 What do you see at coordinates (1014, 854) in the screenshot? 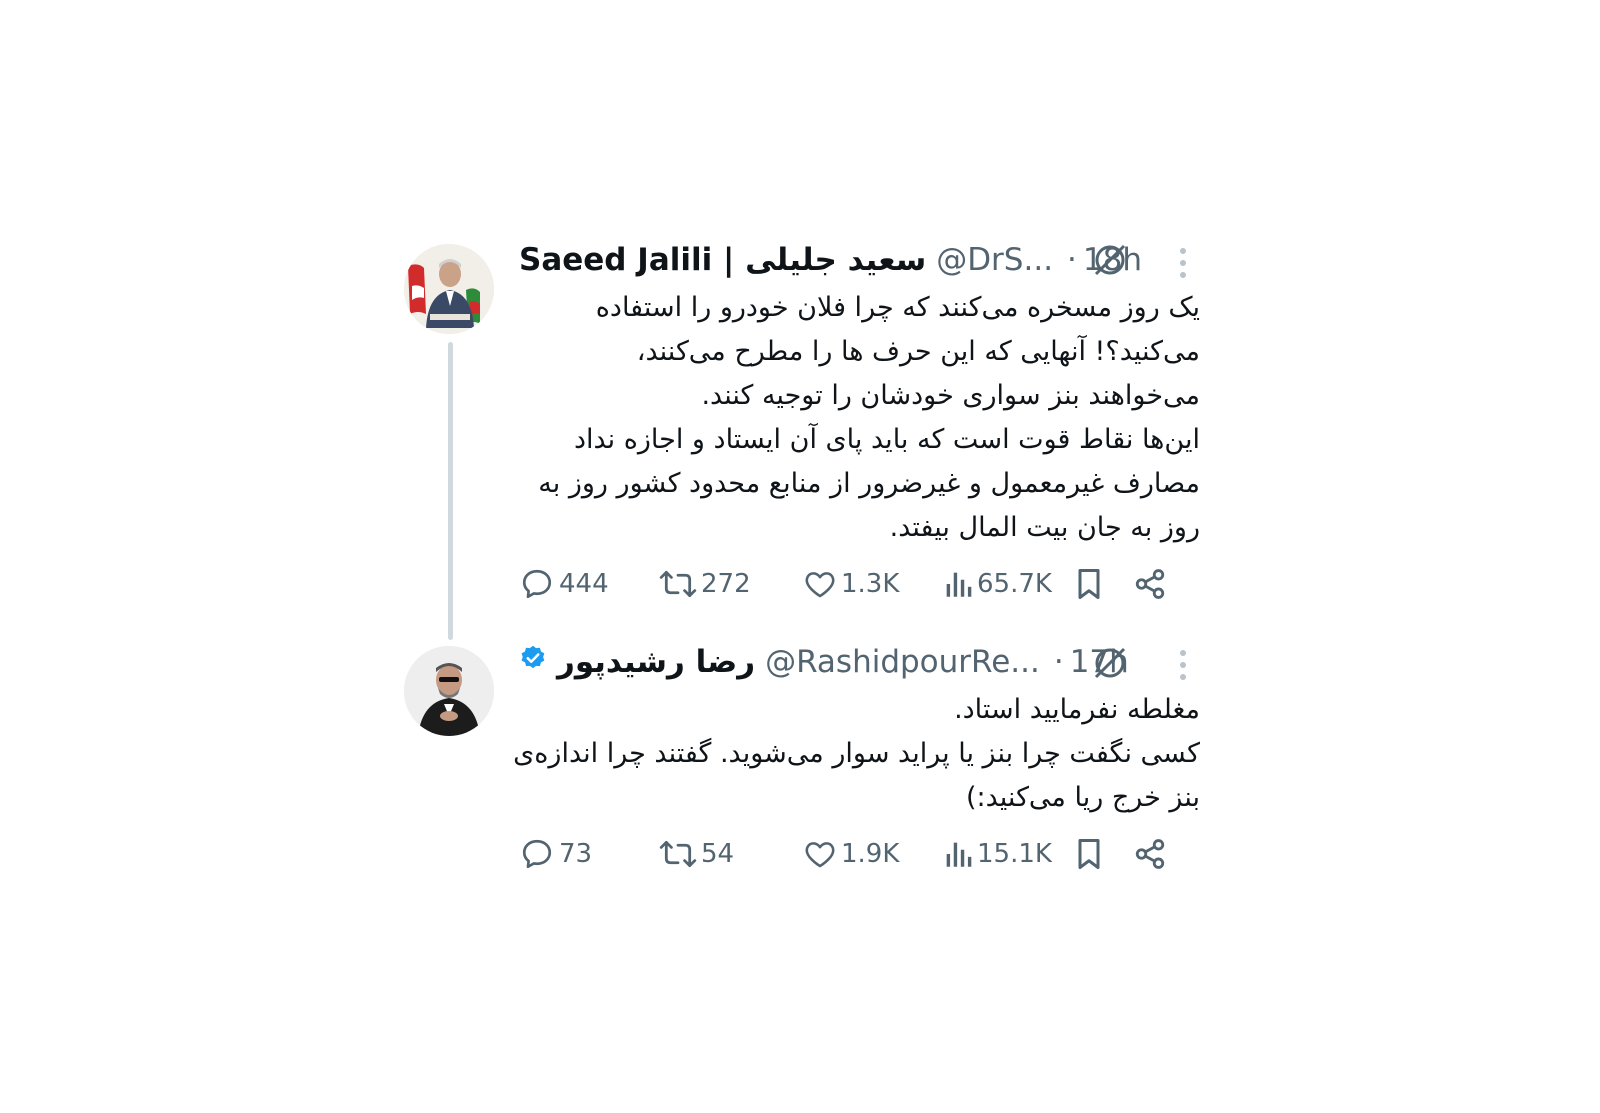
I see `views-count: 15.1K` at bounding box center [1014, 854].